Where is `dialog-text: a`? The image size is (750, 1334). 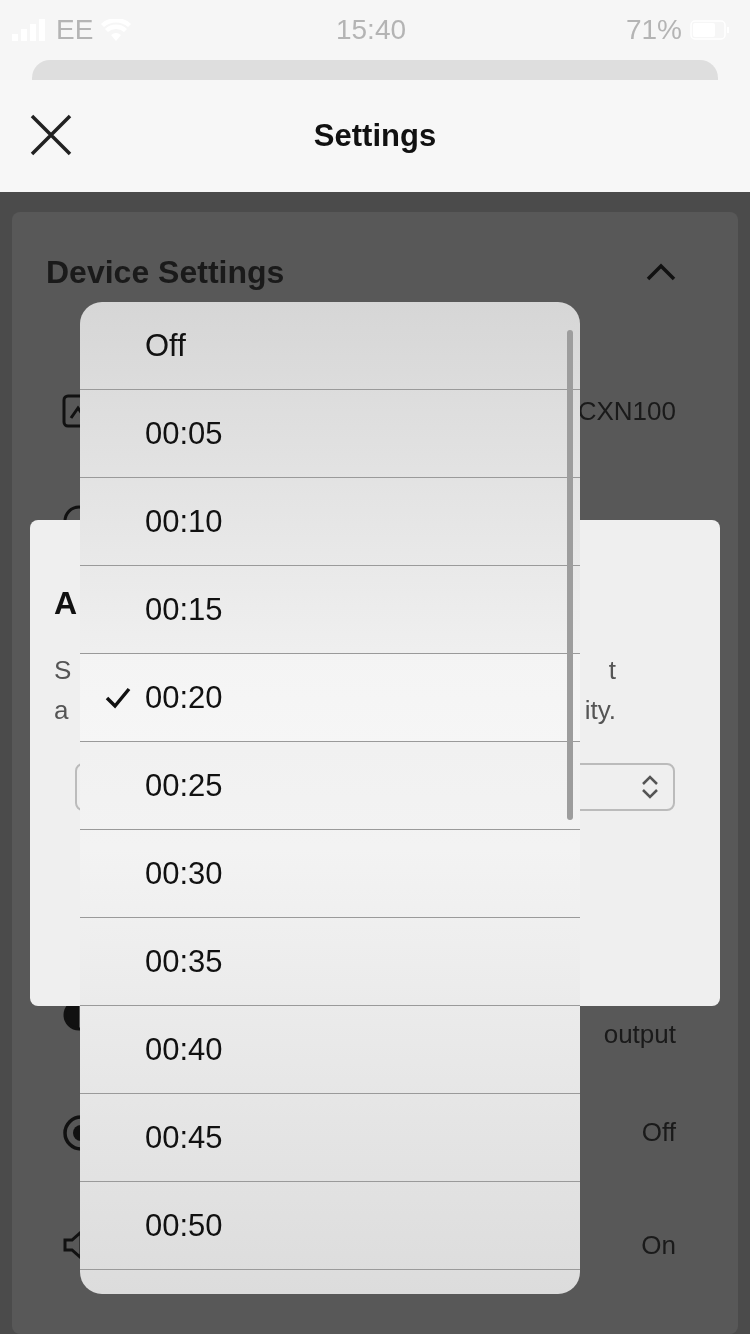
dialog-text: a is located at coordinates (61, 710).